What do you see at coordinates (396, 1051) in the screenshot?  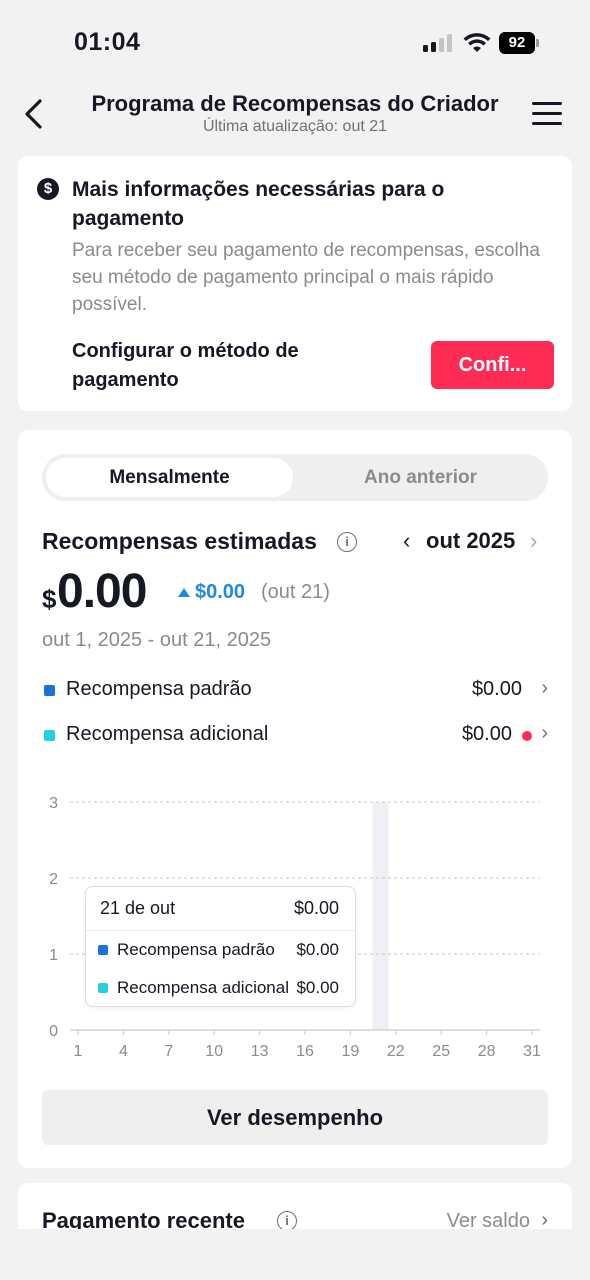 I see `x-tick-label: 22` at bounding box center [396, 1051].